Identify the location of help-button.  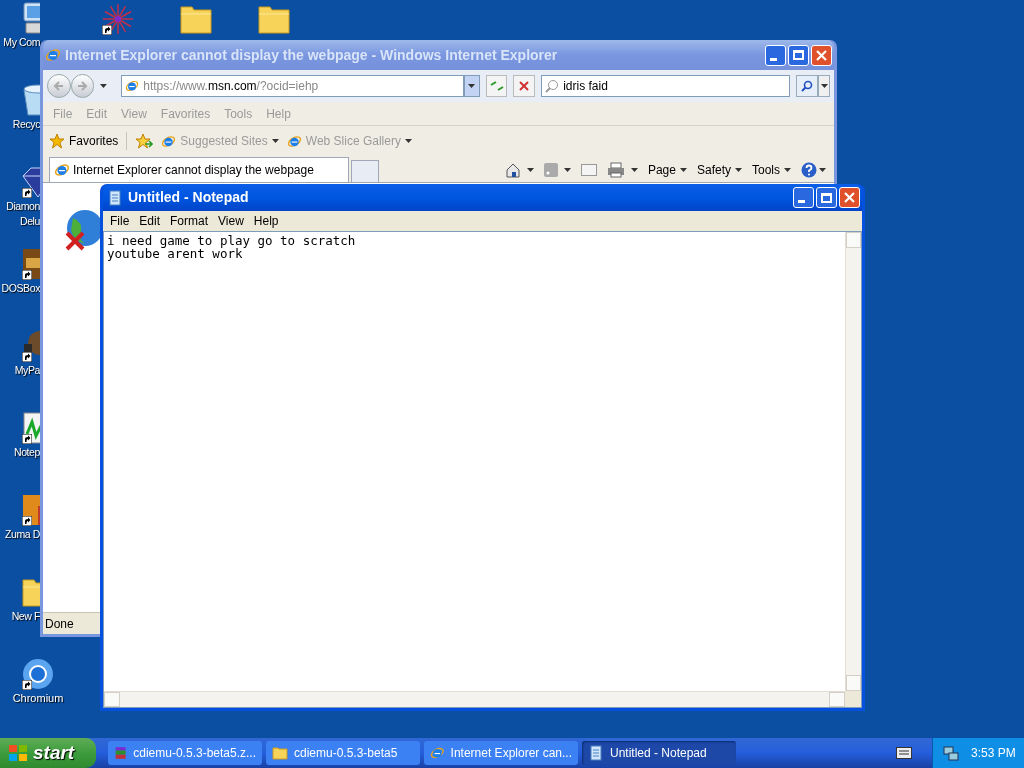
(813, 170).